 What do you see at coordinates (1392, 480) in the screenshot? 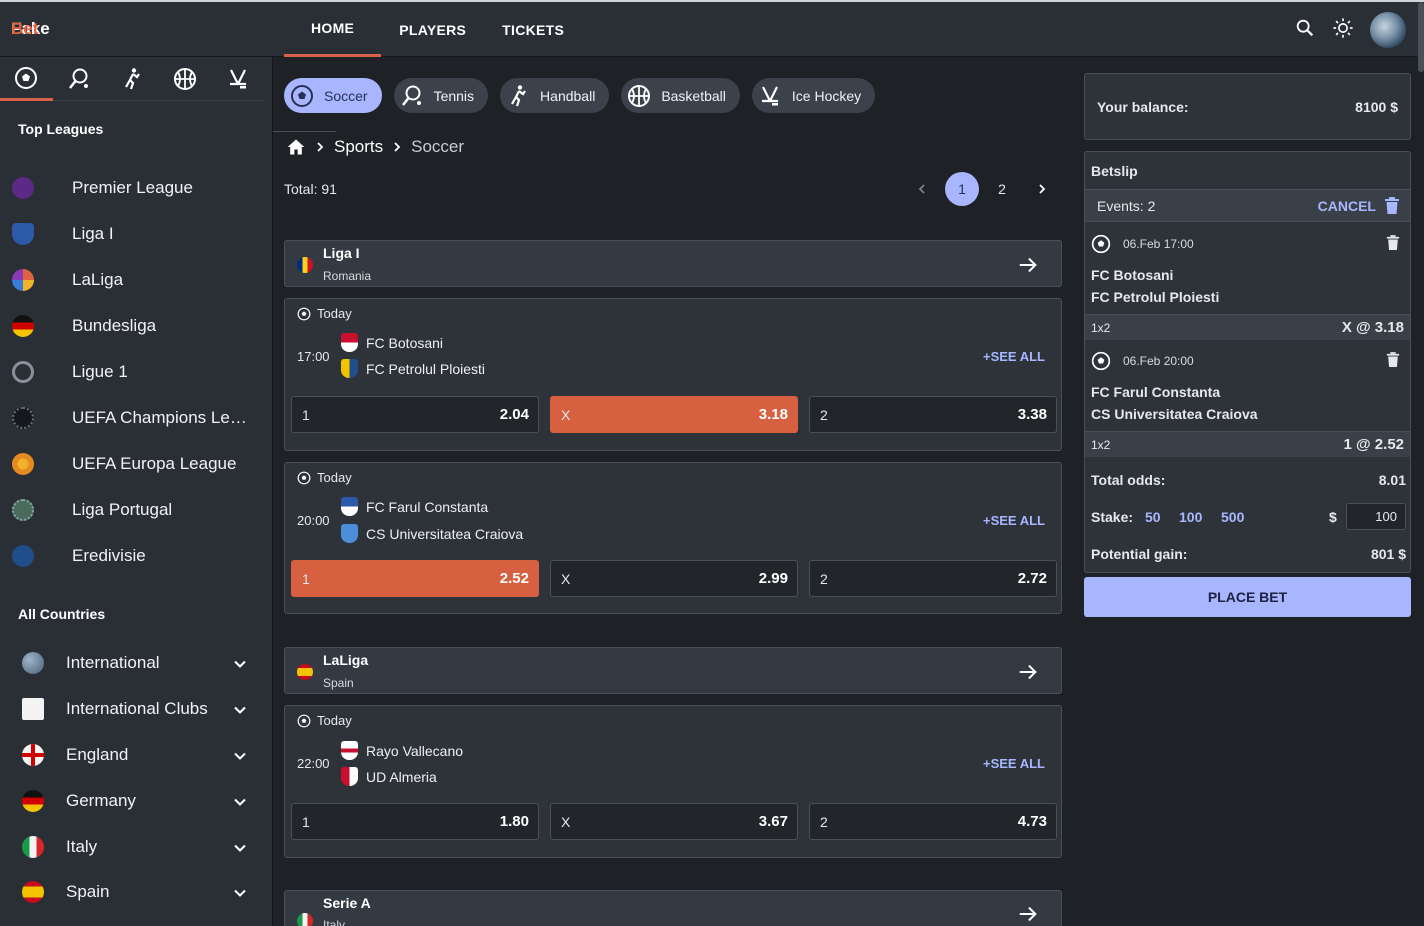
I see `total-odds-value: 8.01` at bounding box center [1392, 480].